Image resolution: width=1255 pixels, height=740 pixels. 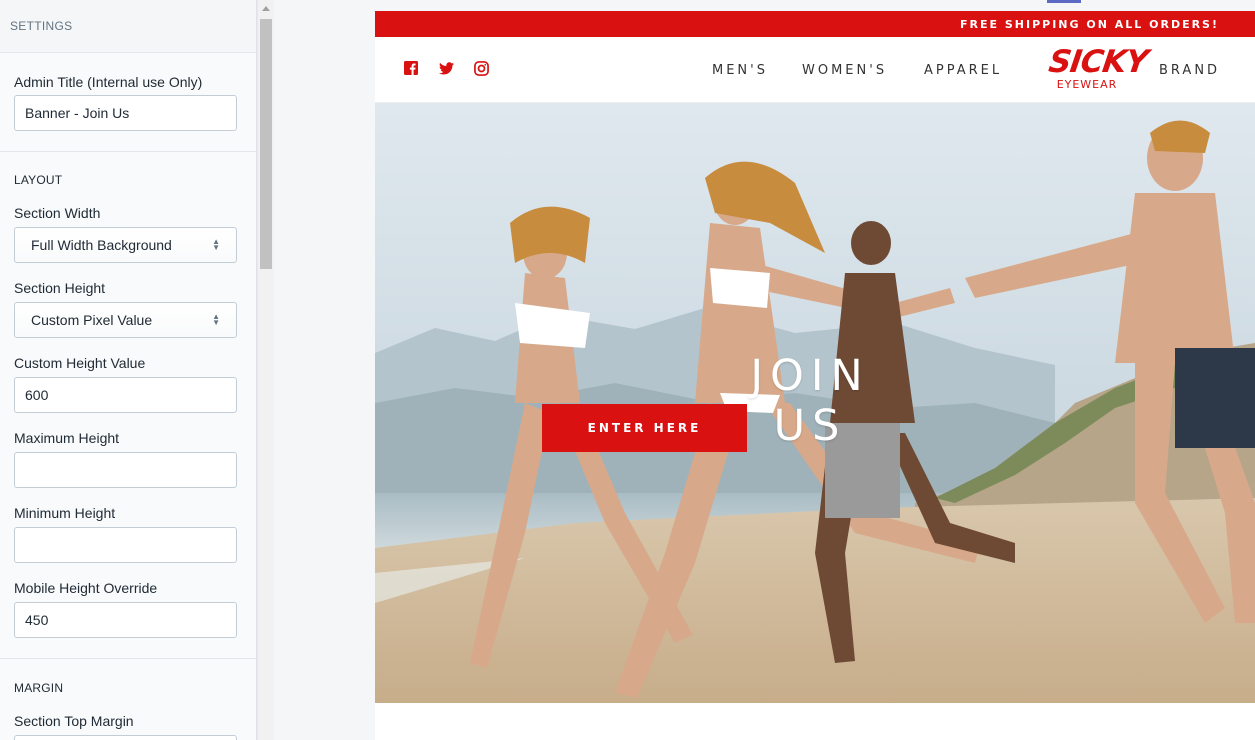 I want to click on custom-height-label: Custom Height Value, so click(x=80, y=363).